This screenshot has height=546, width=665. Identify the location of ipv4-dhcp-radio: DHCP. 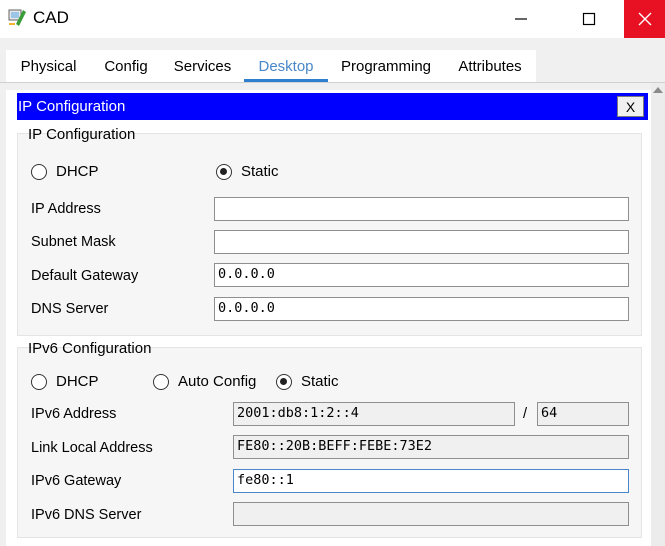
(65, 171).